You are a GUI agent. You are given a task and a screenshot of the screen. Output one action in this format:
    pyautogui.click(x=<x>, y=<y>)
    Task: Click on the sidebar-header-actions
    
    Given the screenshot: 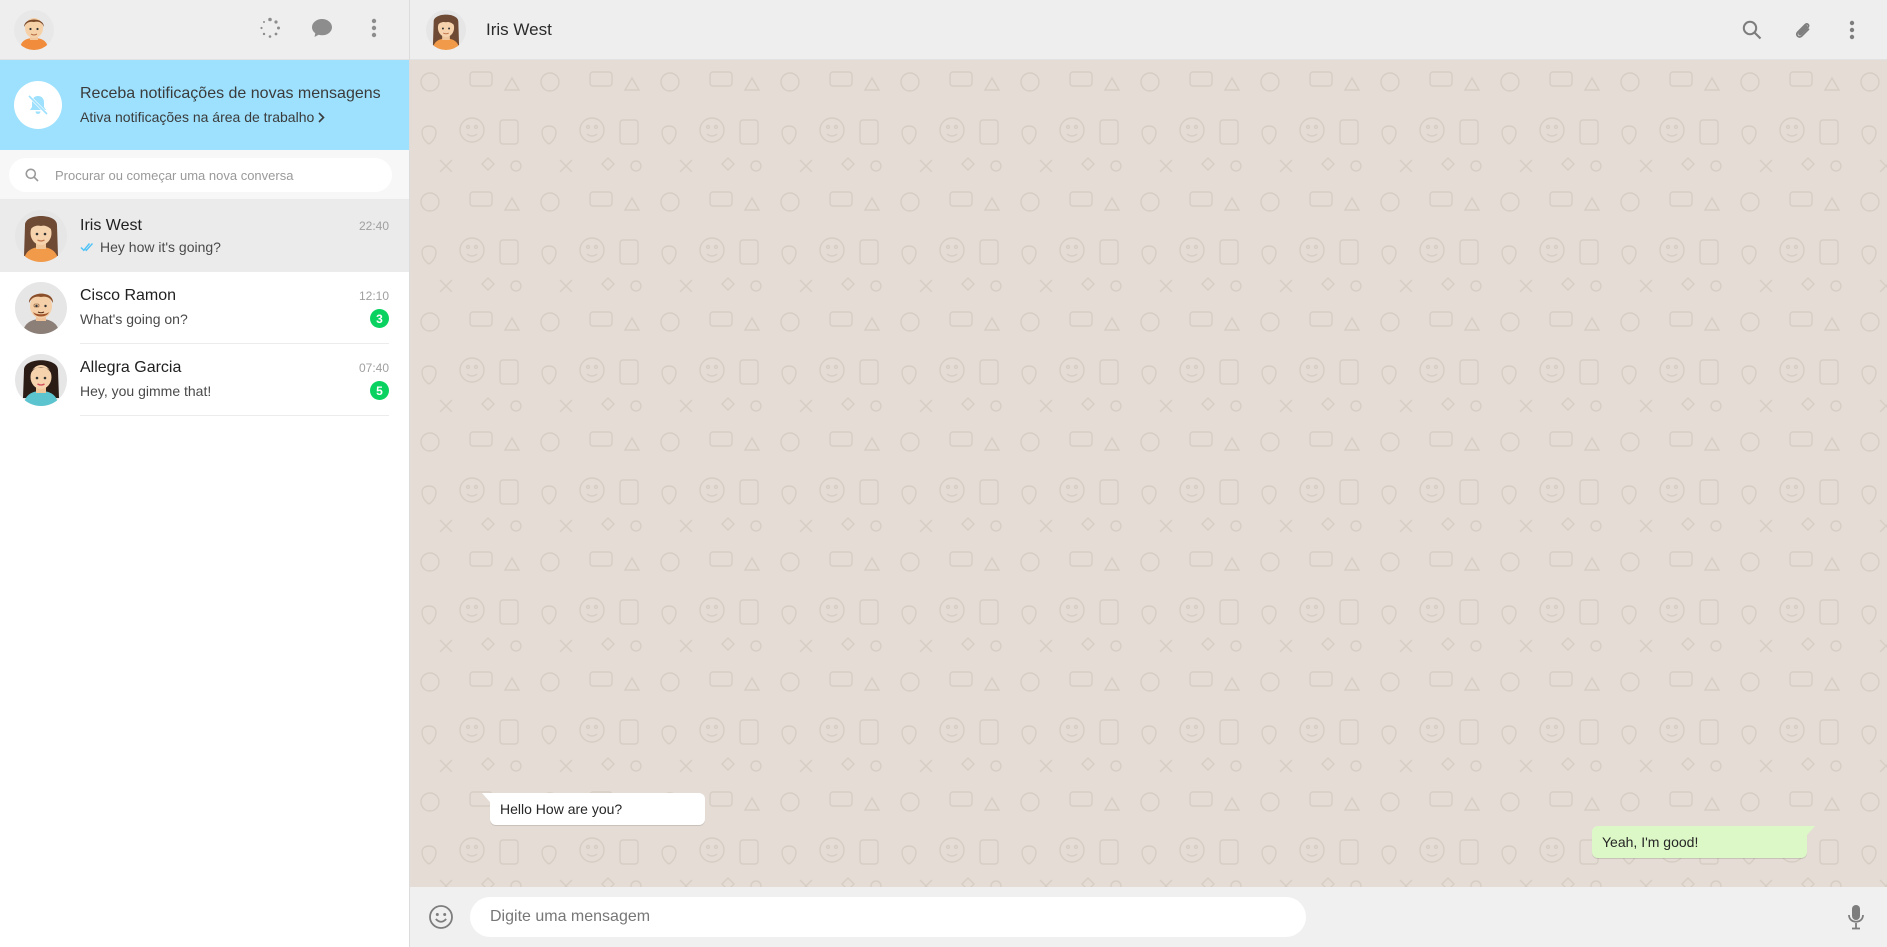 What is the action you would take?
    pyautogui.click(x=322, y=28)
    